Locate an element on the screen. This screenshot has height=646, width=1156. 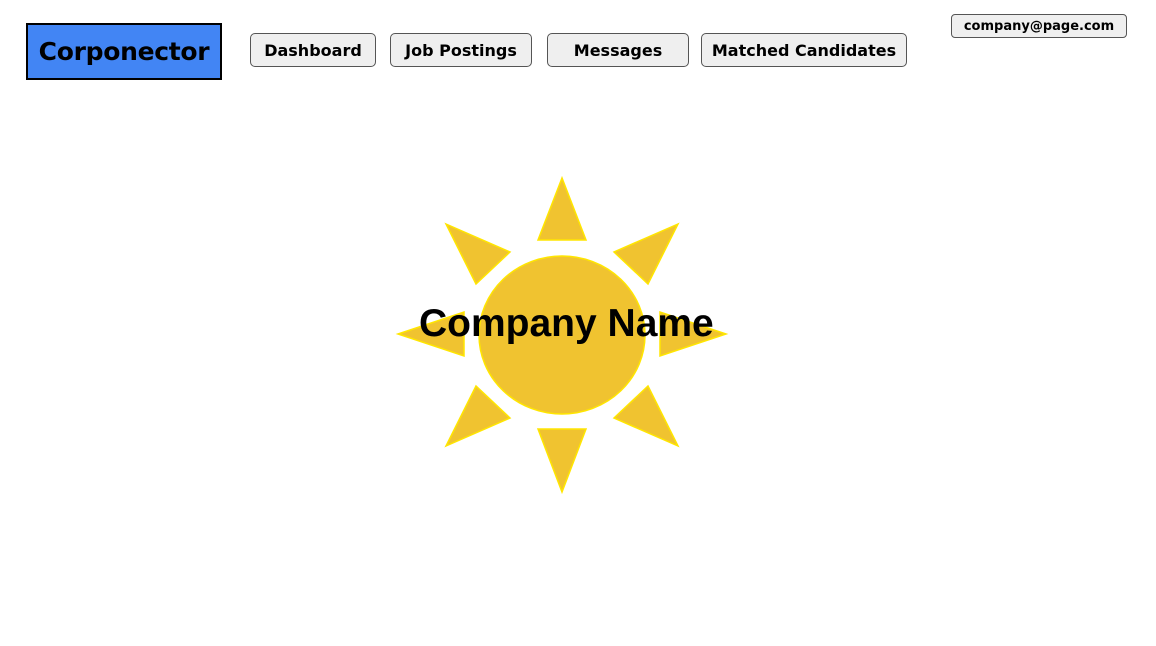
nav-job-postings-button: Job Postings is located at coordinates (461, 50).